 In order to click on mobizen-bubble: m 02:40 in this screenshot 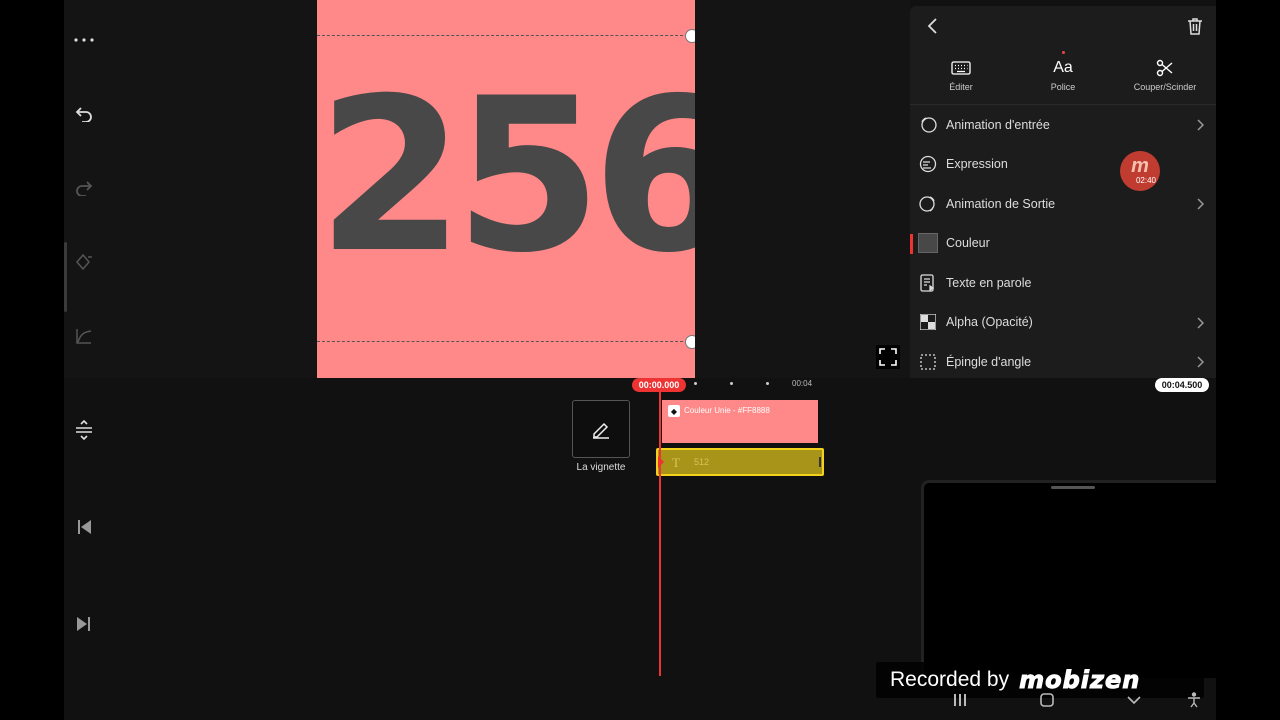, I will do `click(1140, 171)`.